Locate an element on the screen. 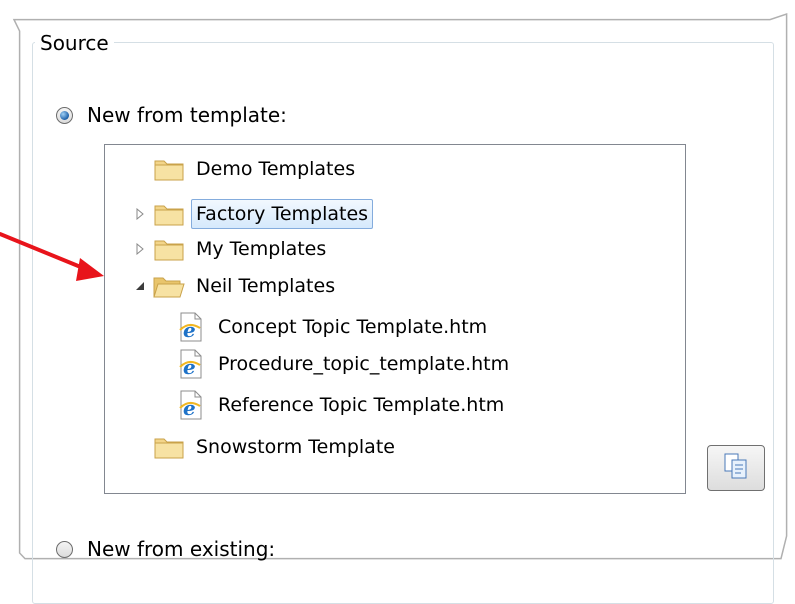  new-from-template-radio is located at coordinates (64, 115).